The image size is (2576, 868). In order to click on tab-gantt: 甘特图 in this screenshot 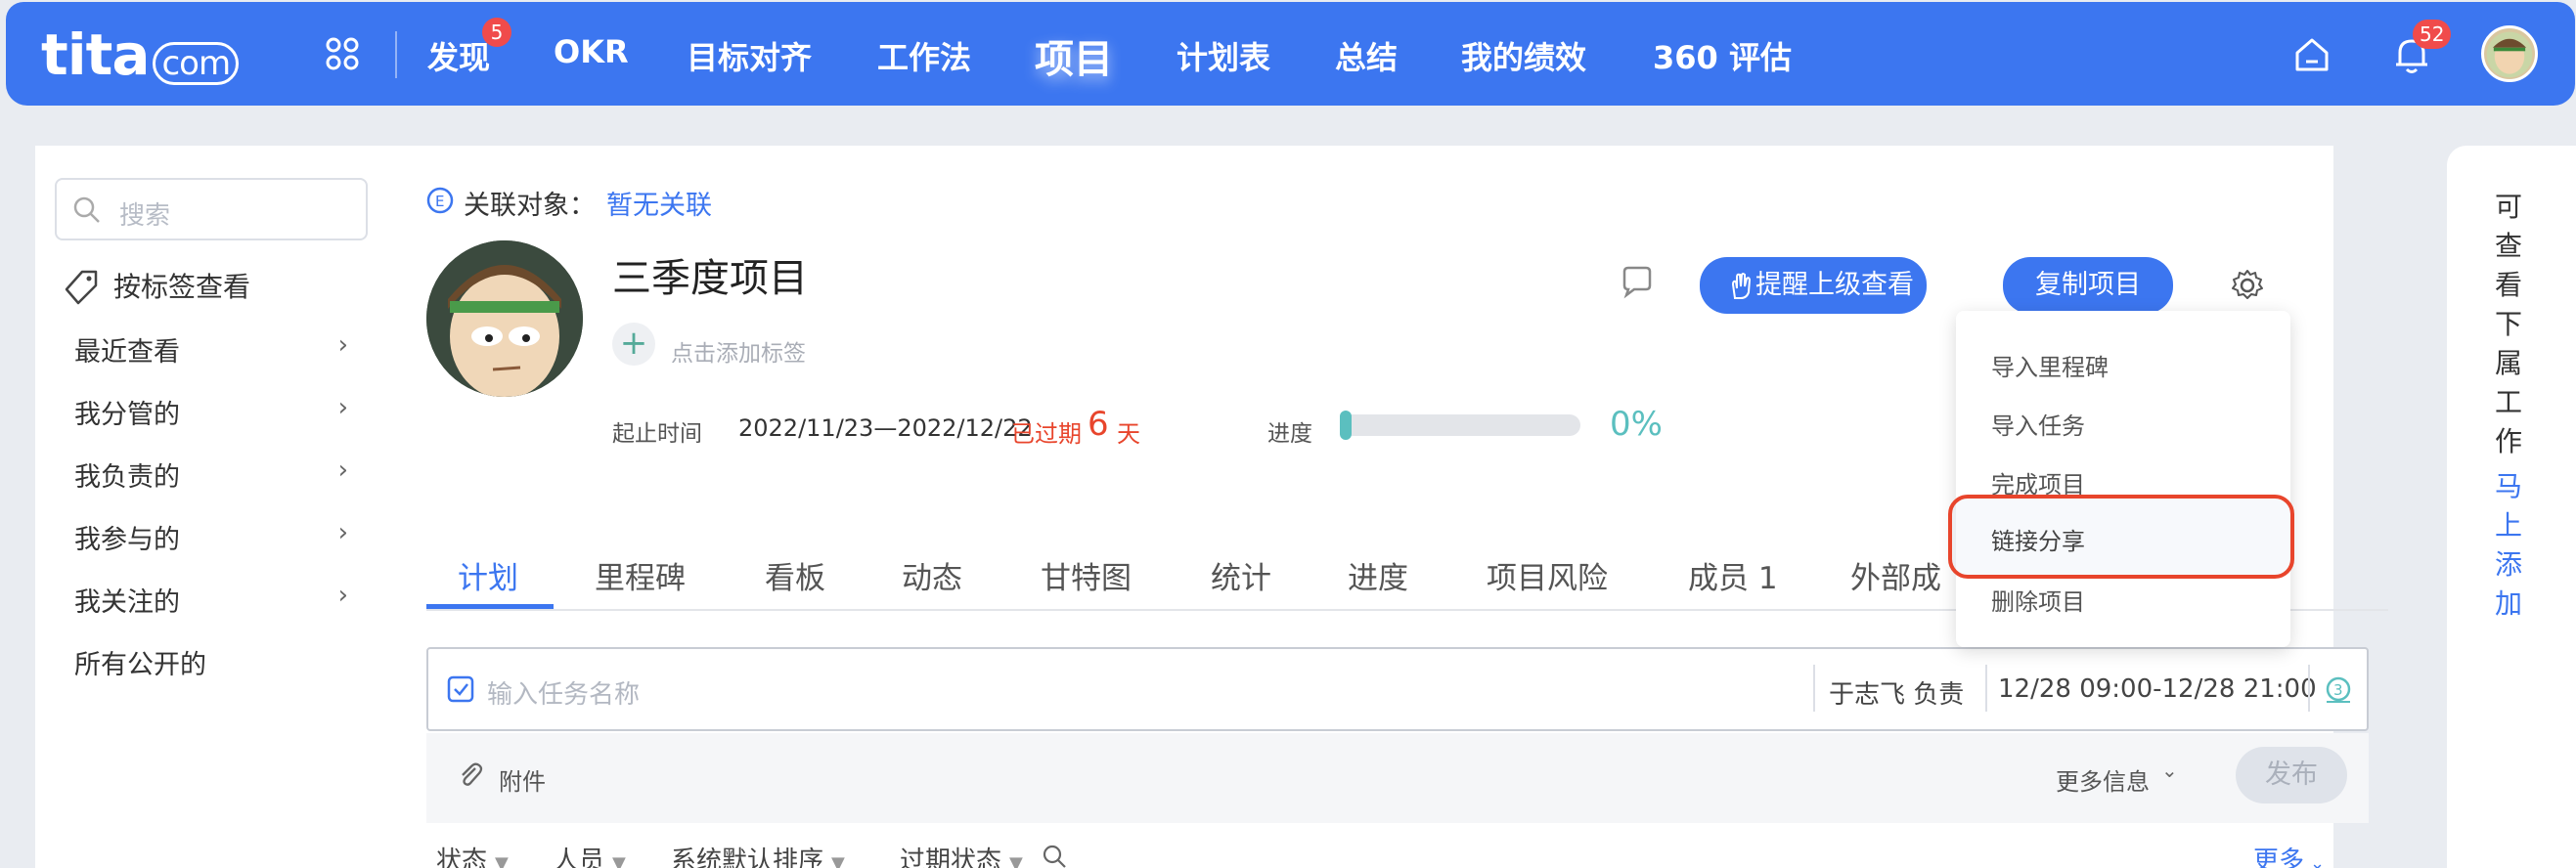, I will do `click(1087, 575)`.